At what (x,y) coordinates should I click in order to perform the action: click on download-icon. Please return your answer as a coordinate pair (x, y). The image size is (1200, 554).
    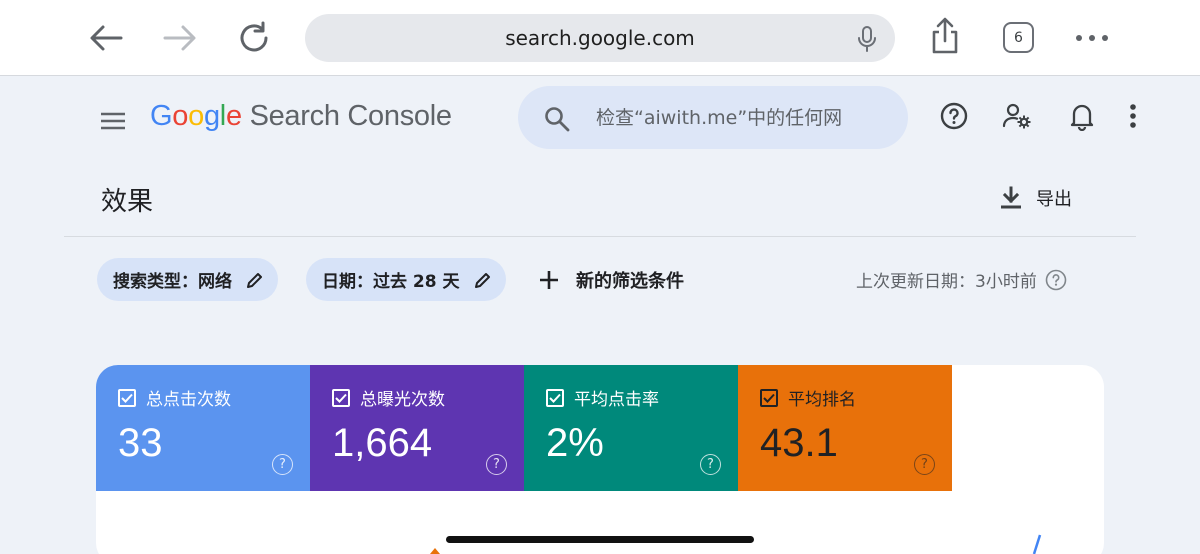
    Looking at the image, I should click on (1011, 197).